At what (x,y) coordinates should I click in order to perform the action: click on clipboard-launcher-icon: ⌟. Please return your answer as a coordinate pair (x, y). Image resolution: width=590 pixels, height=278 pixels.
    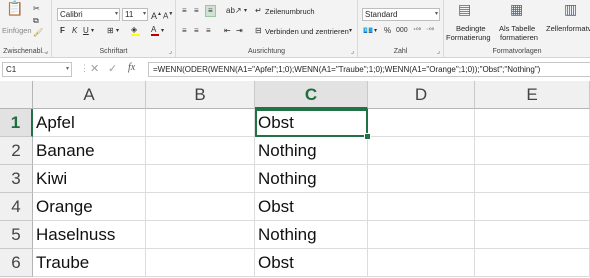
    Looking at the image, I should click on (46, 51).